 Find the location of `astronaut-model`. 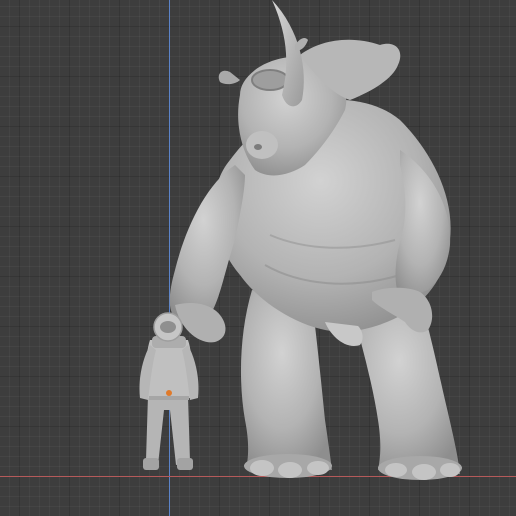

astronaut-model is located at coordinates (169, 391).